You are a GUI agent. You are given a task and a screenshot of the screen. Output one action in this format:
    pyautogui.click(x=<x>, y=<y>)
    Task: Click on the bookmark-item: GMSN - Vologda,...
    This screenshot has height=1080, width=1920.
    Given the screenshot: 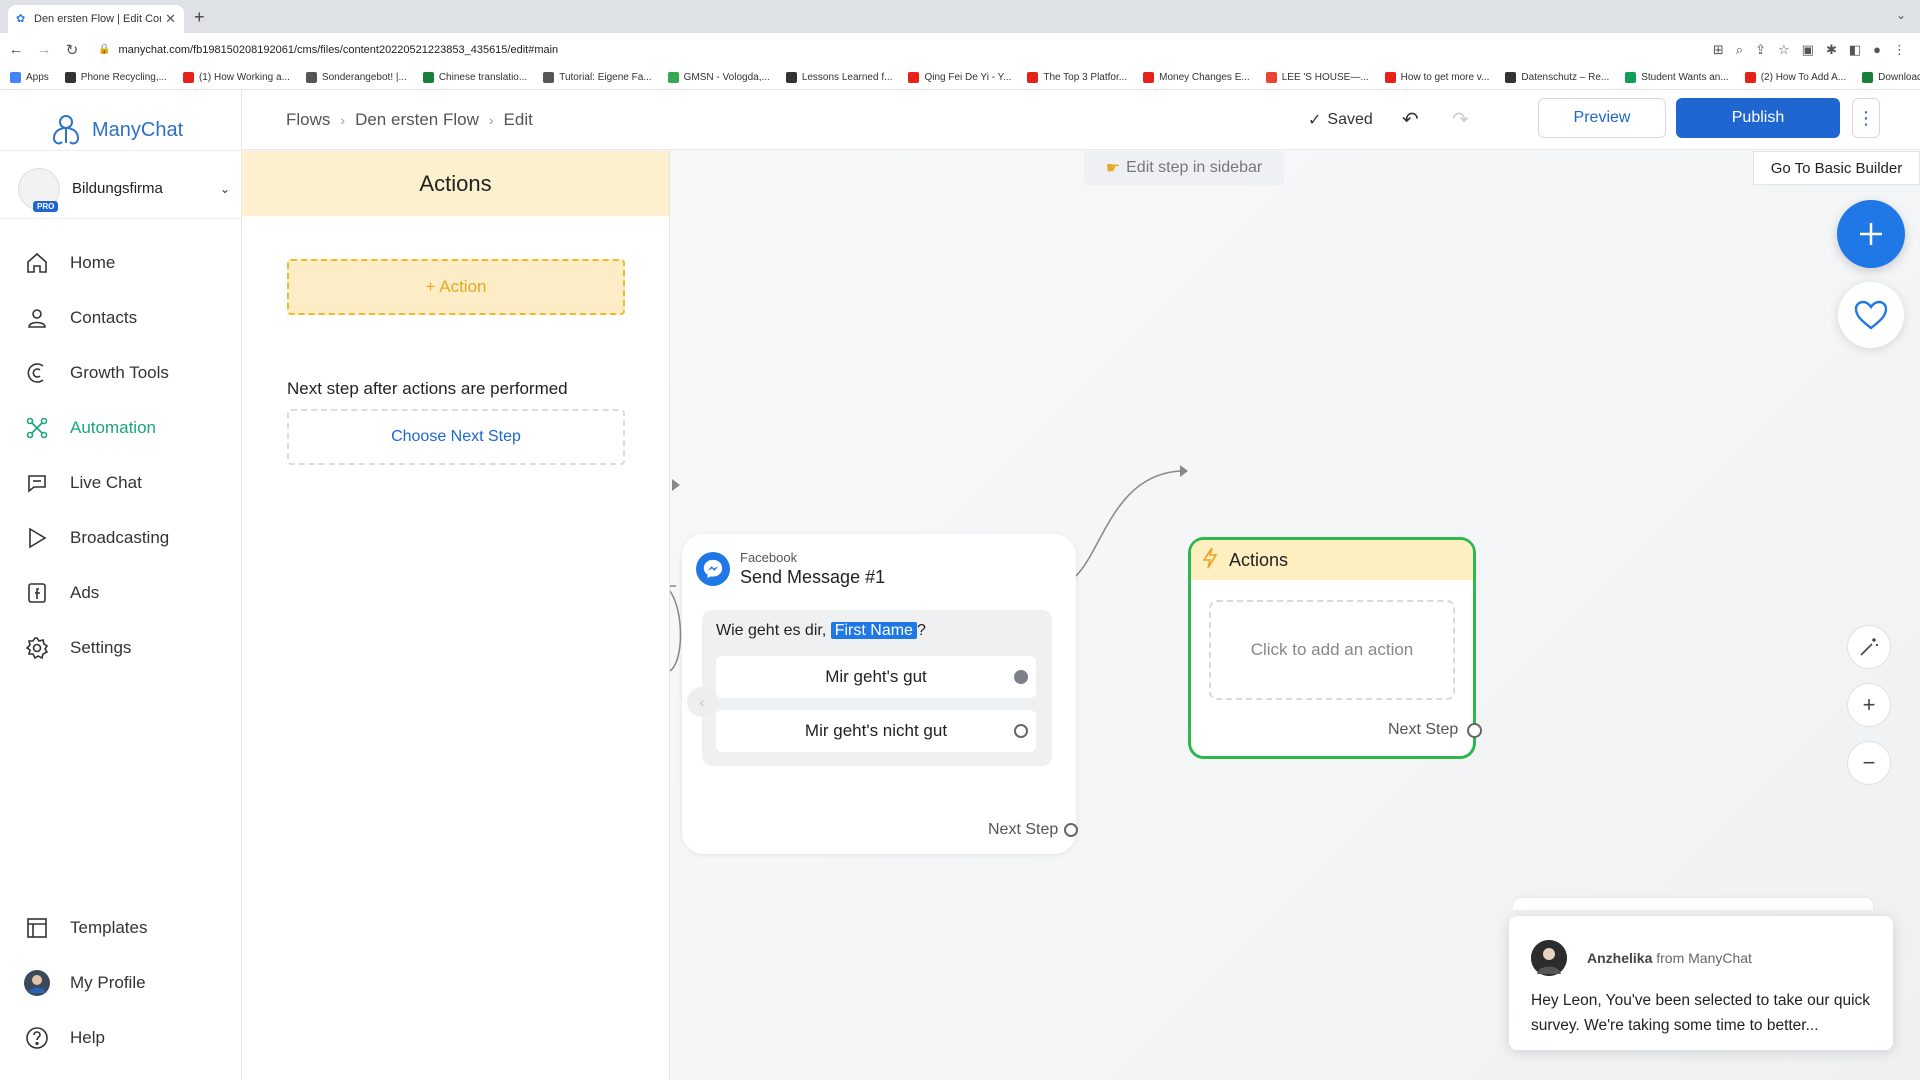 What is the action you would take?
    pyautogui.click(x=718, y=77)
    